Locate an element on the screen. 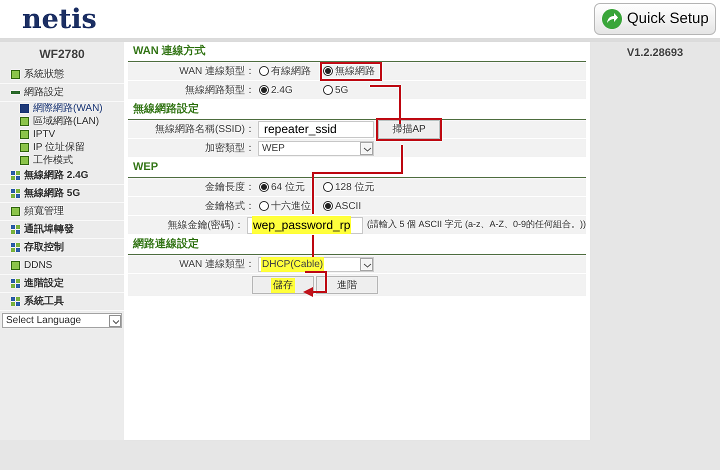  field-label: 無線網路類型： is located at coordinates (220, 91).